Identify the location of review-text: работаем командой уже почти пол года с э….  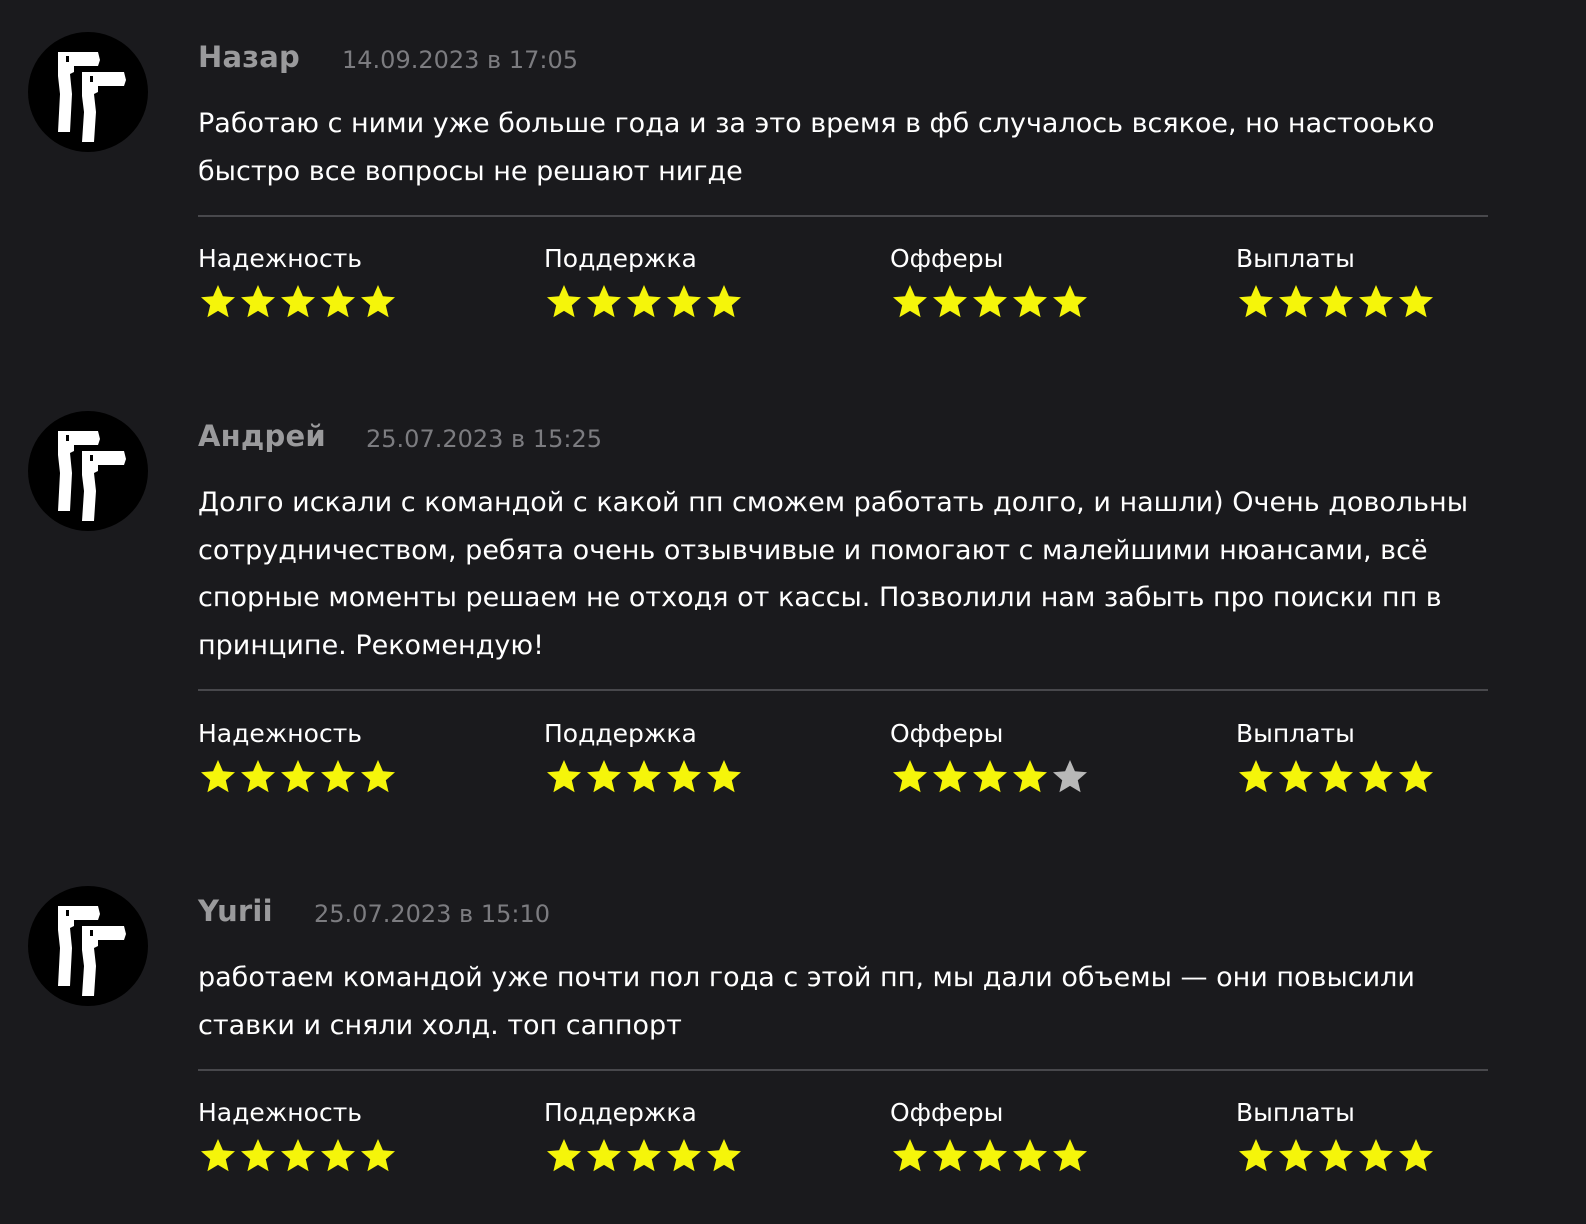
(806, 1001).